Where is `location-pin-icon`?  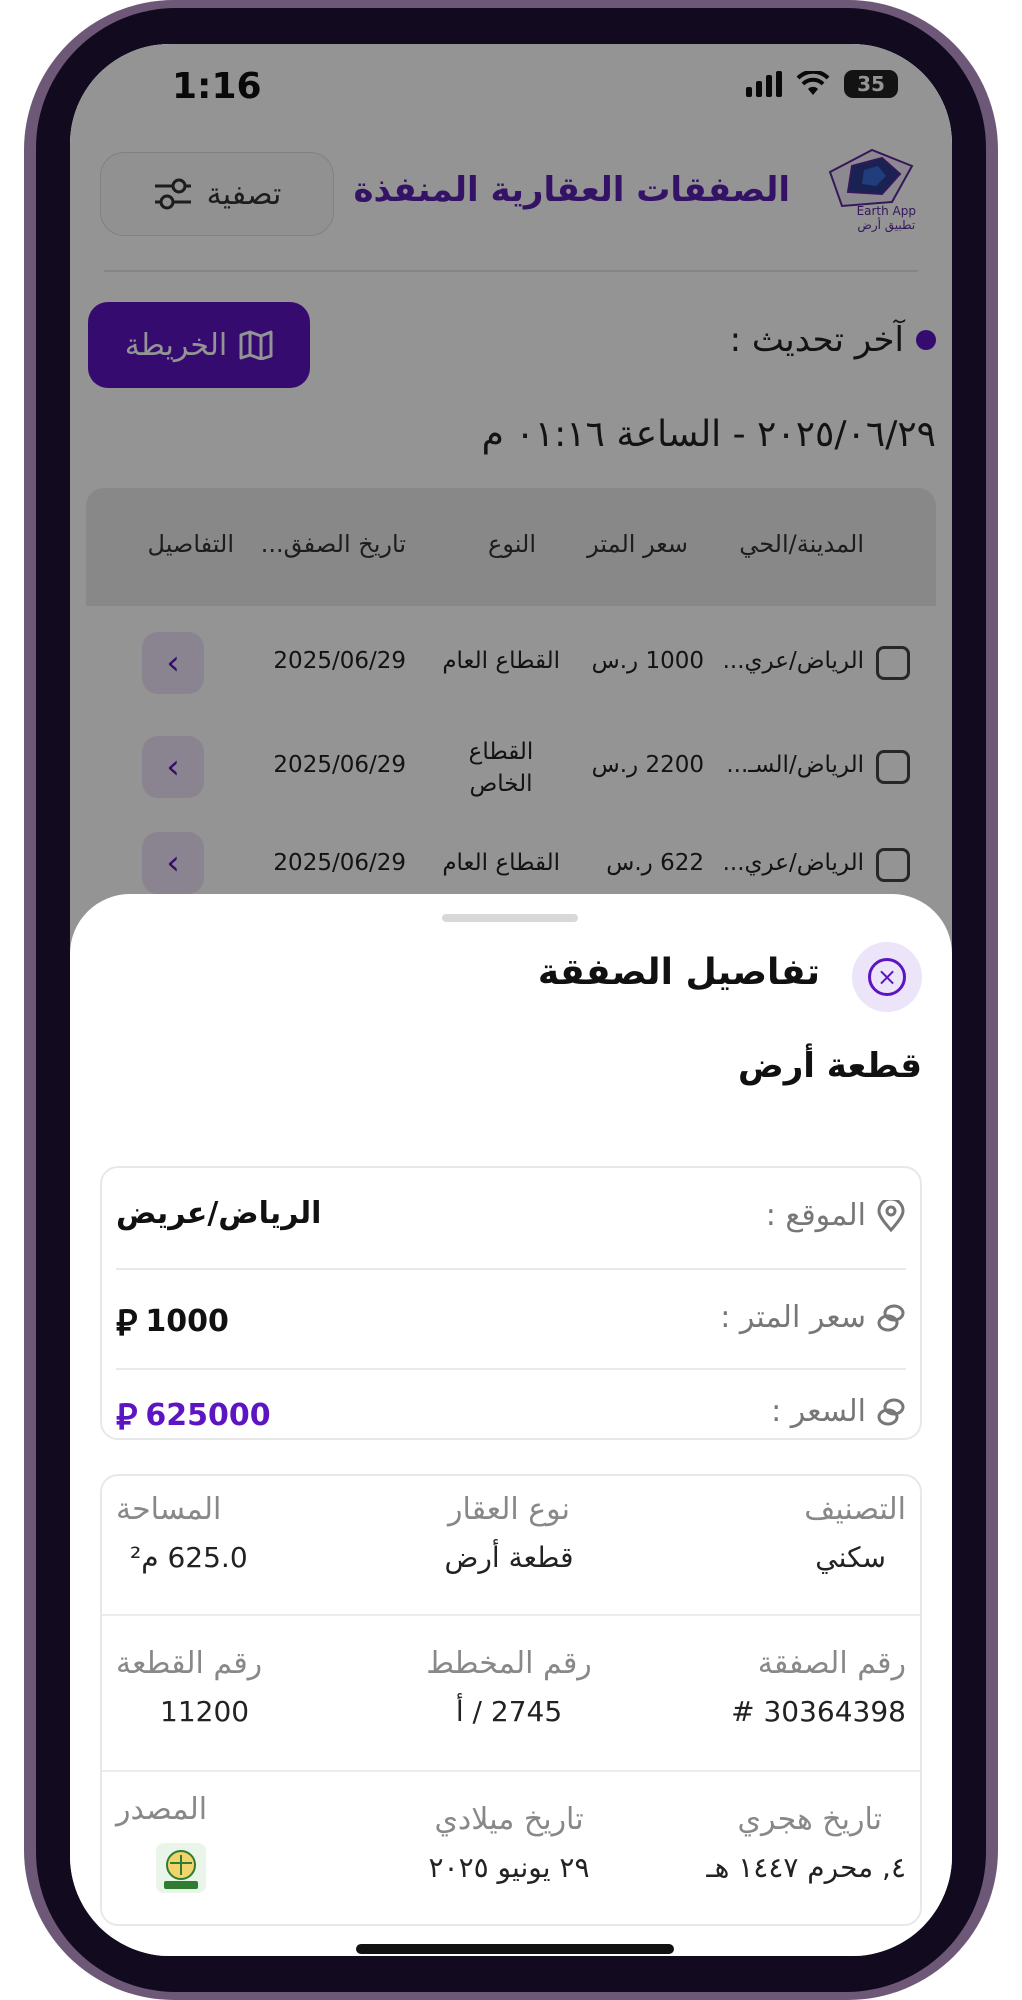 location-pin-icon is located at coordinates (891, 1215).